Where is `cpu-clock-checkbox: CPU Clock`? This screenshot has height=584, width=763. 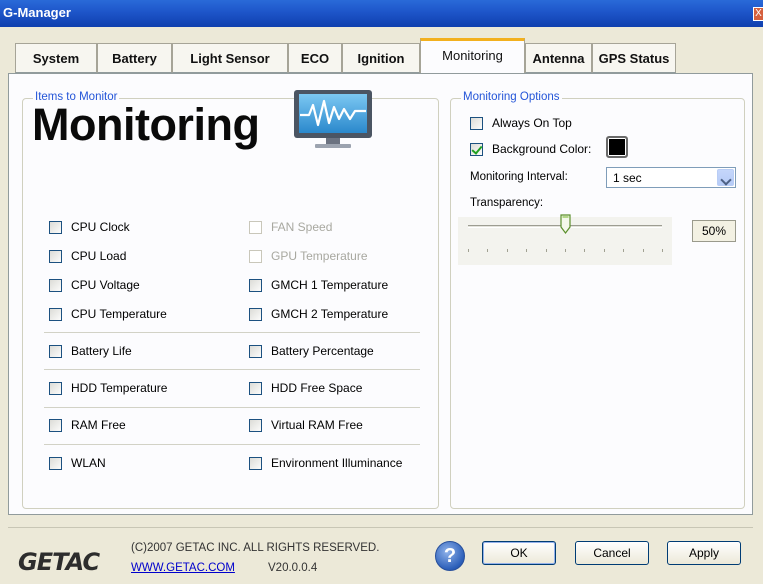
cpu-clock-checkbox: CPU Clock is located at coordinates (89, 227).